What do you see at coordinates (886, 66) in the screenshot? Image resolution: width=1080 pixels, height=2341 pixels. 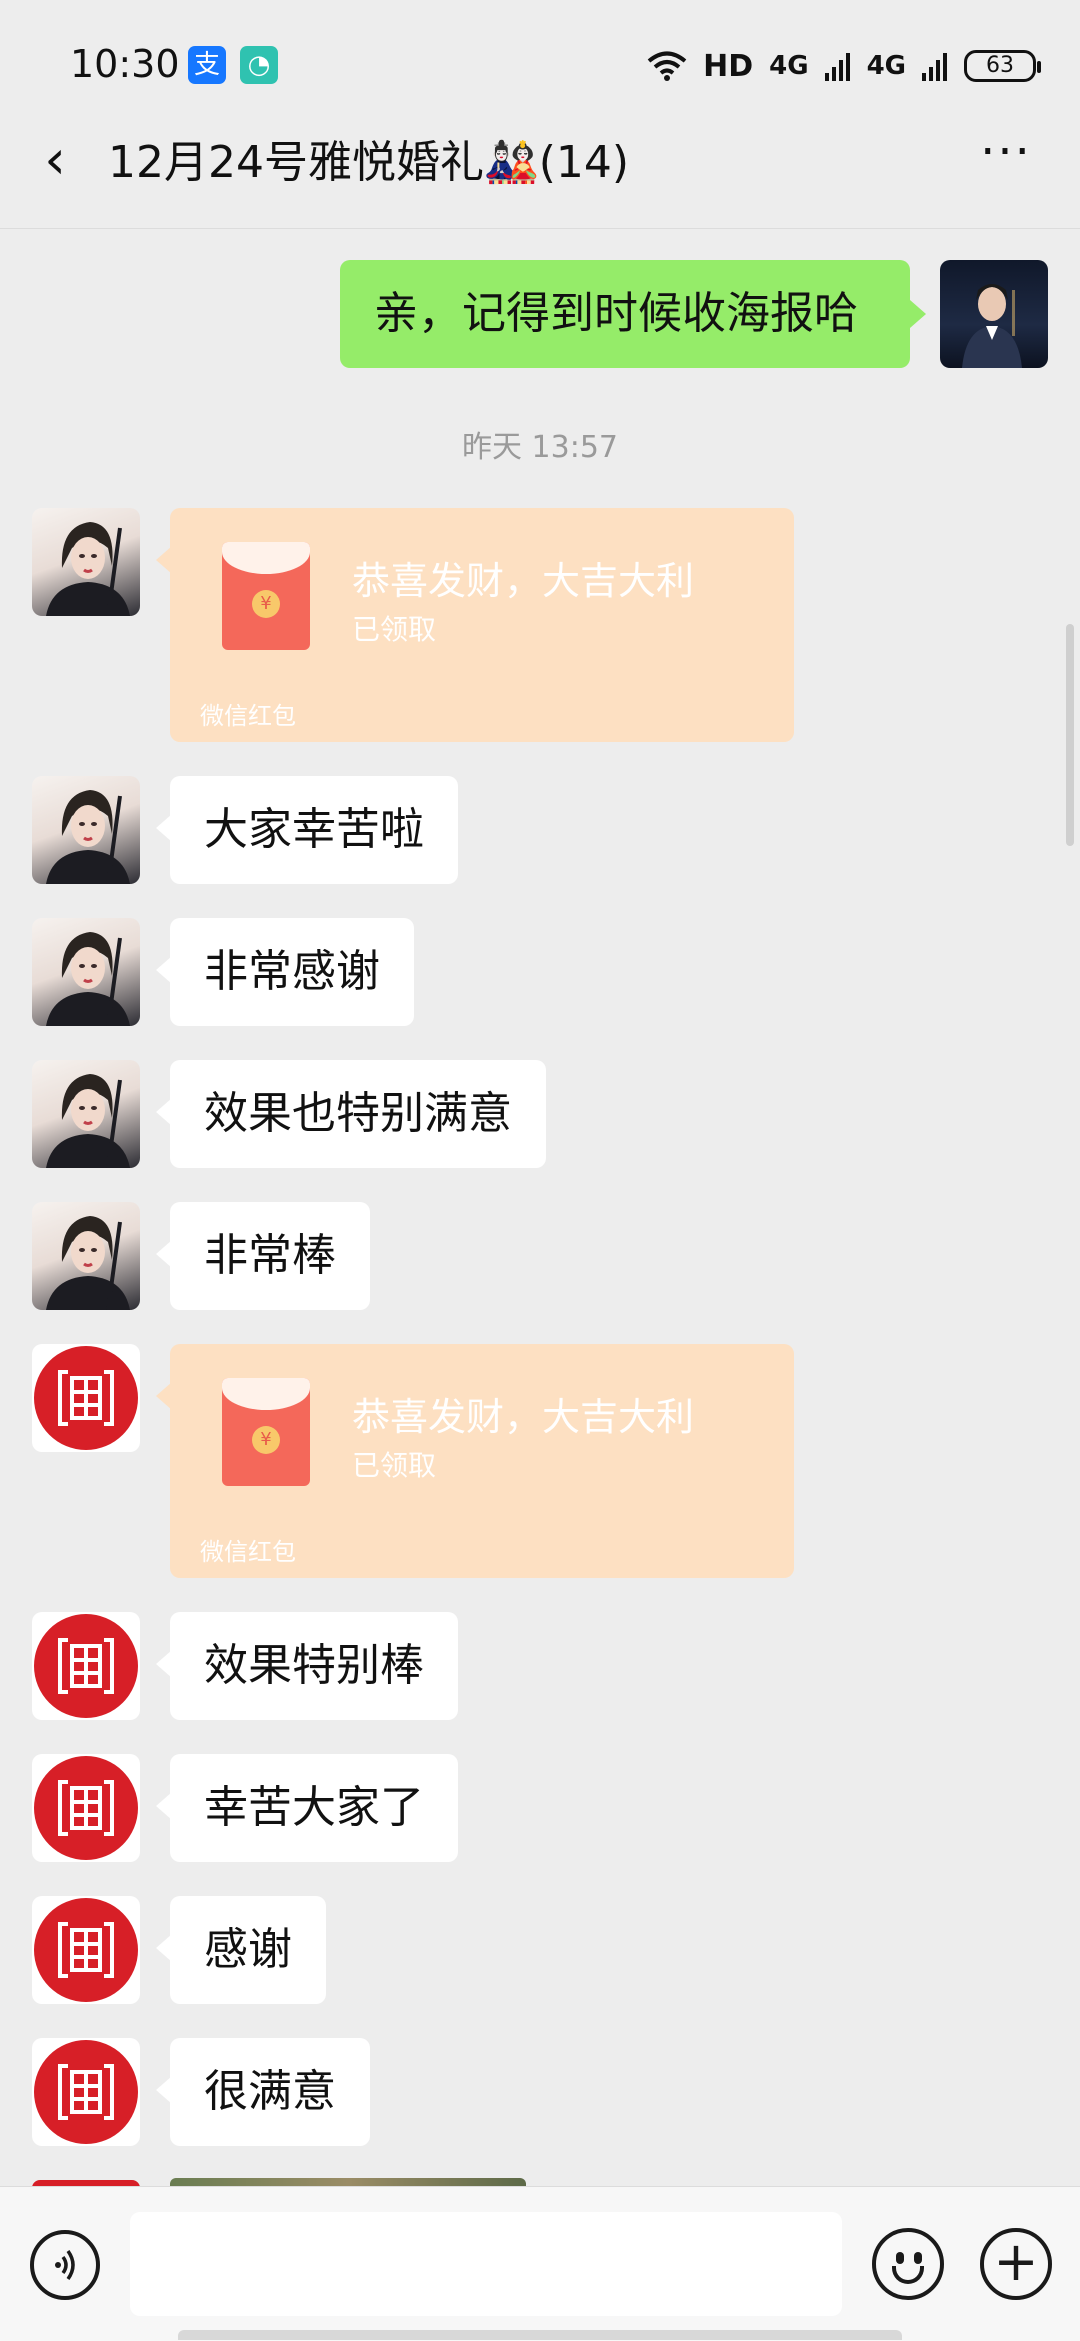 I see `signal-strength-icon-2: 4G` at bounding box center [886, 66].